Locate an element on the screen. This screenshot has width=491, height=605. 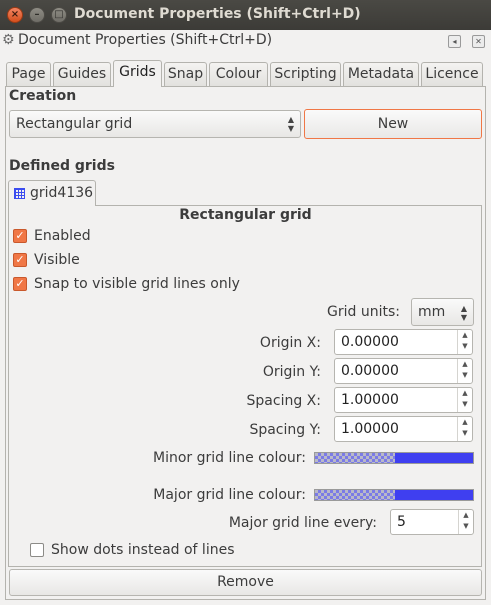
grid-units-label: Grid units: is located at coordinates (363, 312).